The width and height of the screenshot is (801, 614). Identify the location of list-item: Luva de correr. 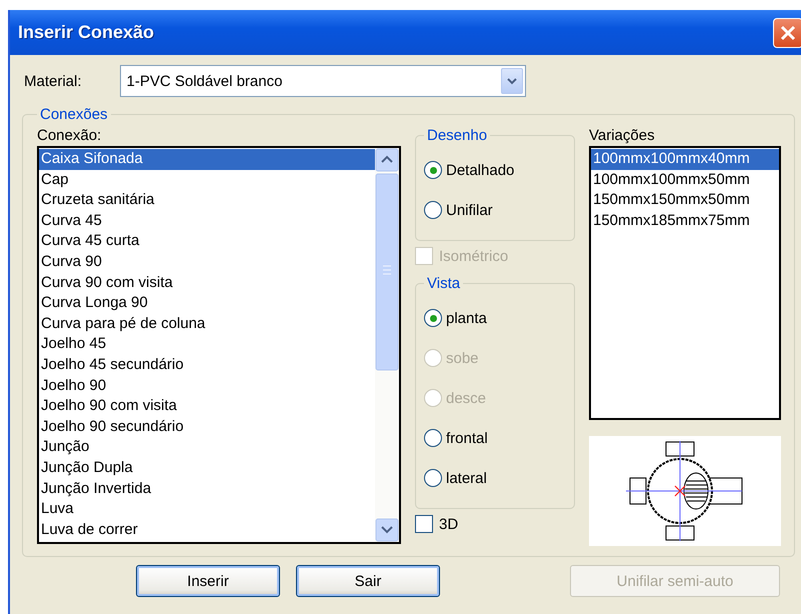
(207, 530).